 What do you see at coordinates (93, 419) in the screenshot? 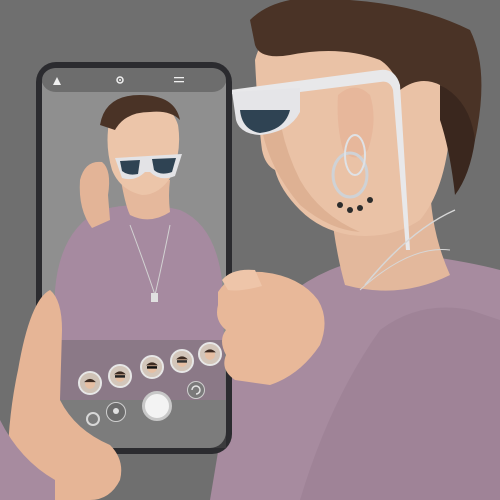
I see `record-icon` at bounding box center [93, 419].